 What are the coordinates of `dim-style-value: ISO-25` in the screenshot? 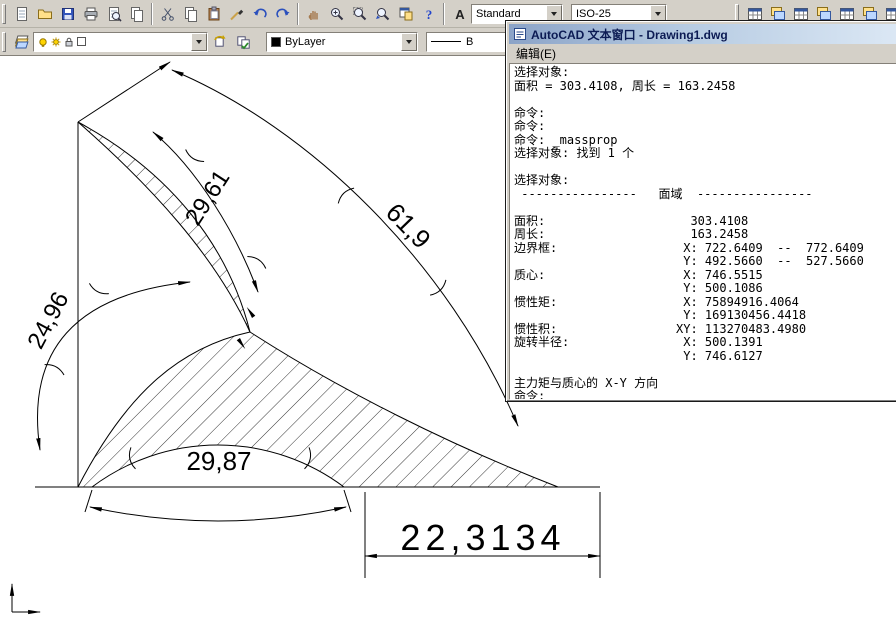 It's located at (593, 13).